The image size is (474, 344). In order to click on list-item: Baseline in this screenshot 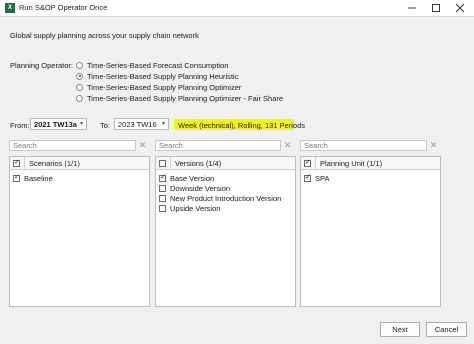, I will do `click(79, 178)`.